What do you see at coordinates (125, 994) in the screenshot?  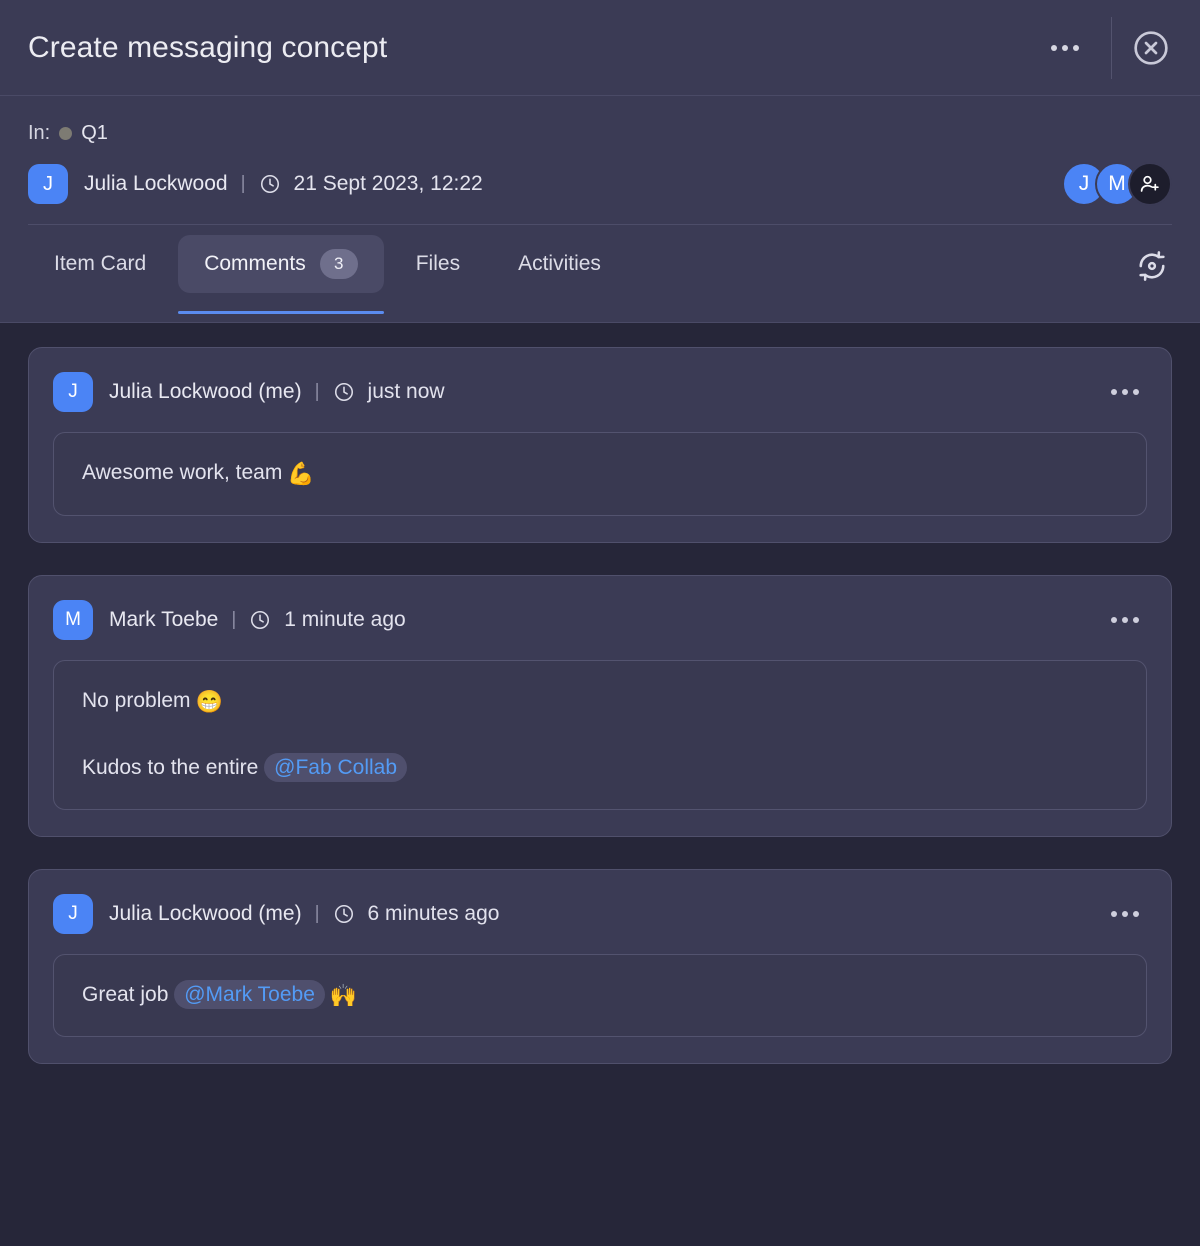 I see `comment-text: Great job` at bounding box center [125, 994].